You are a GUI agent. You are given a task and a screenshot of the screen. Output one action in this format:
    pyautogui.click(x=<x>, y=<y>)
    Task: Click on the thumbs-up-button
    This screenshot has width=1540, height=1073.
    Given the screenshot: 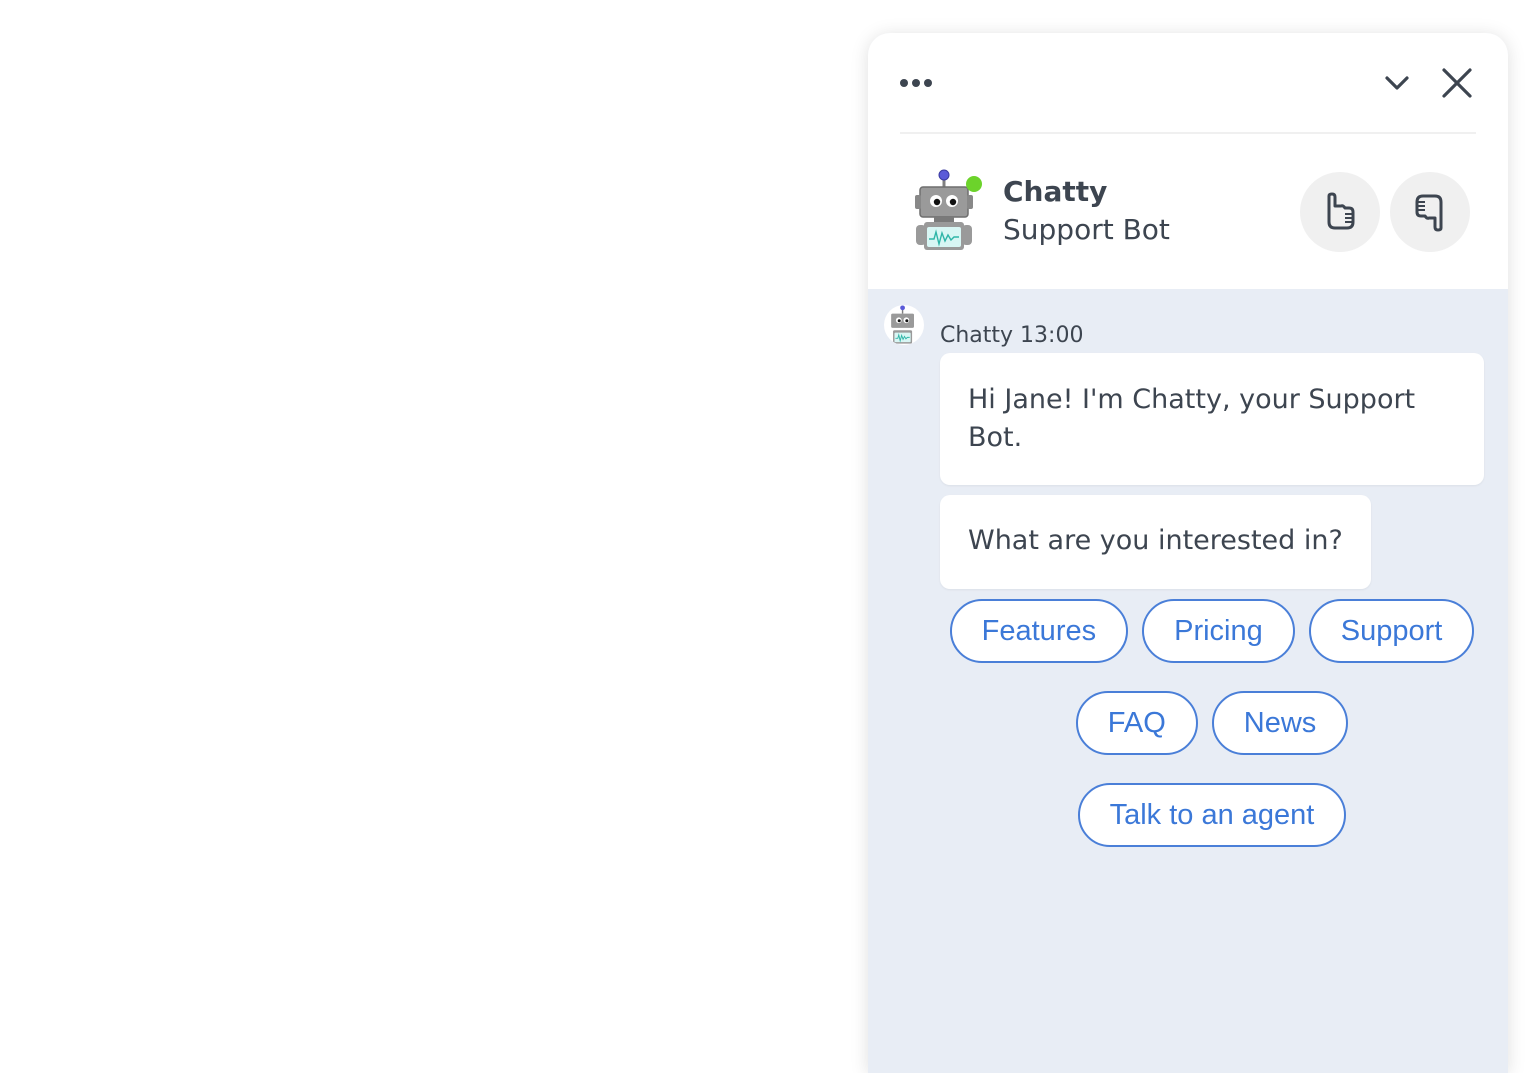 What is the action you would take?
    pyautogui.click(x=1340, y=212)
    